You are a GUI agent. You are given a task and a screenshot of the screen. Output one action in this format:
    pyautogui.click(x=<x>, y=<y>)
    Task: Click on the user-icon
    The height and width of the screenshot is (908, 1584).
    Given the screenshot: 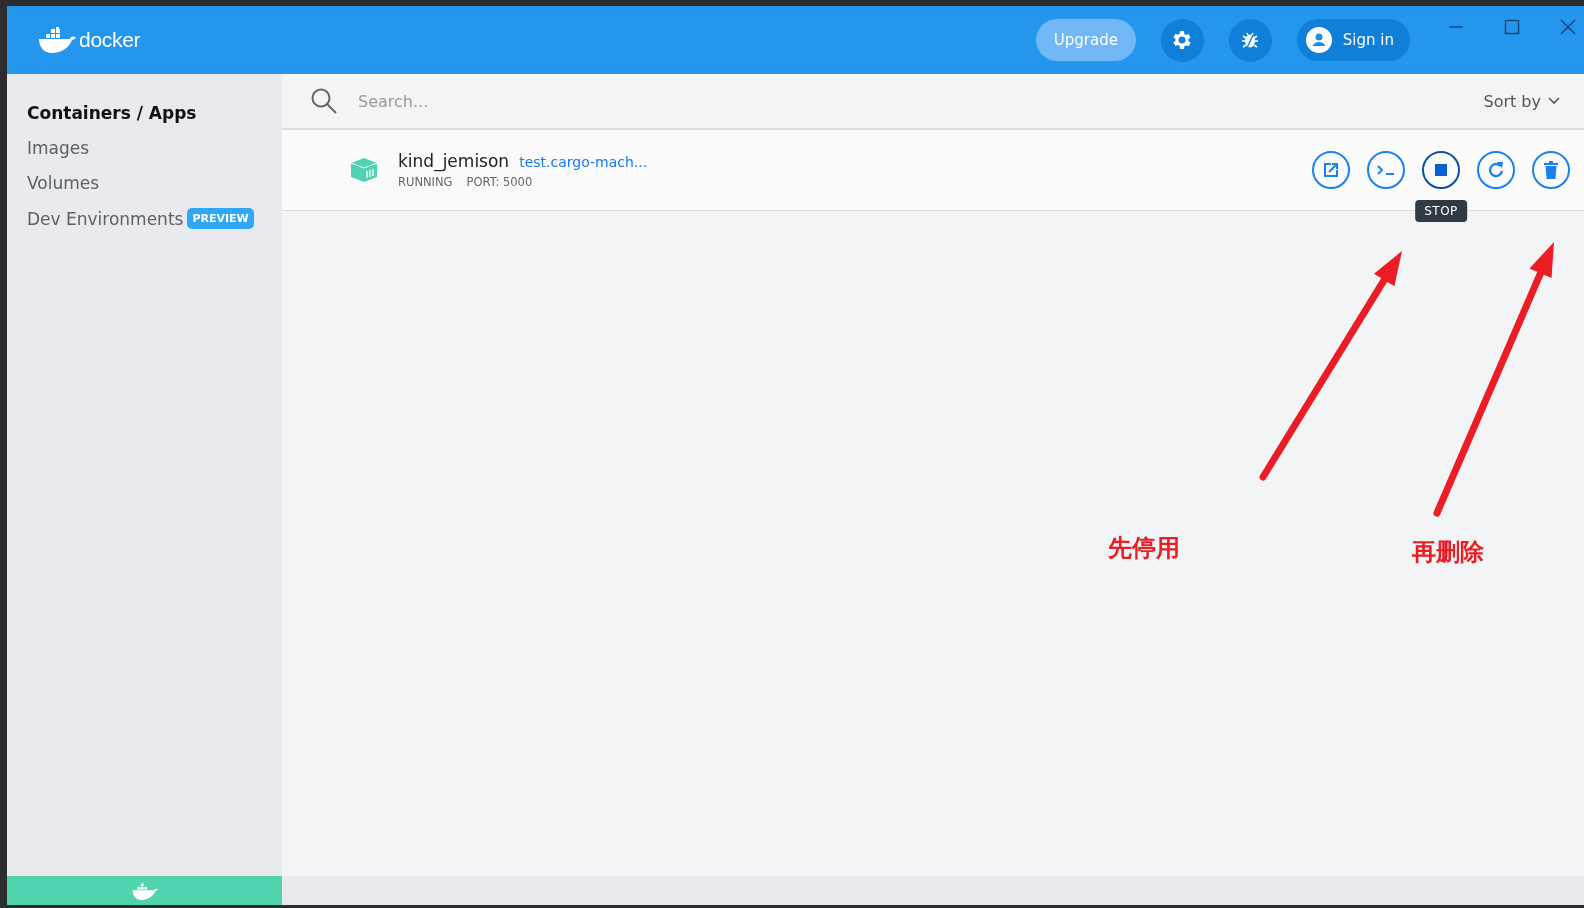 What is the action you would take?
    pyautogui.click(x=1318, y=40)
    